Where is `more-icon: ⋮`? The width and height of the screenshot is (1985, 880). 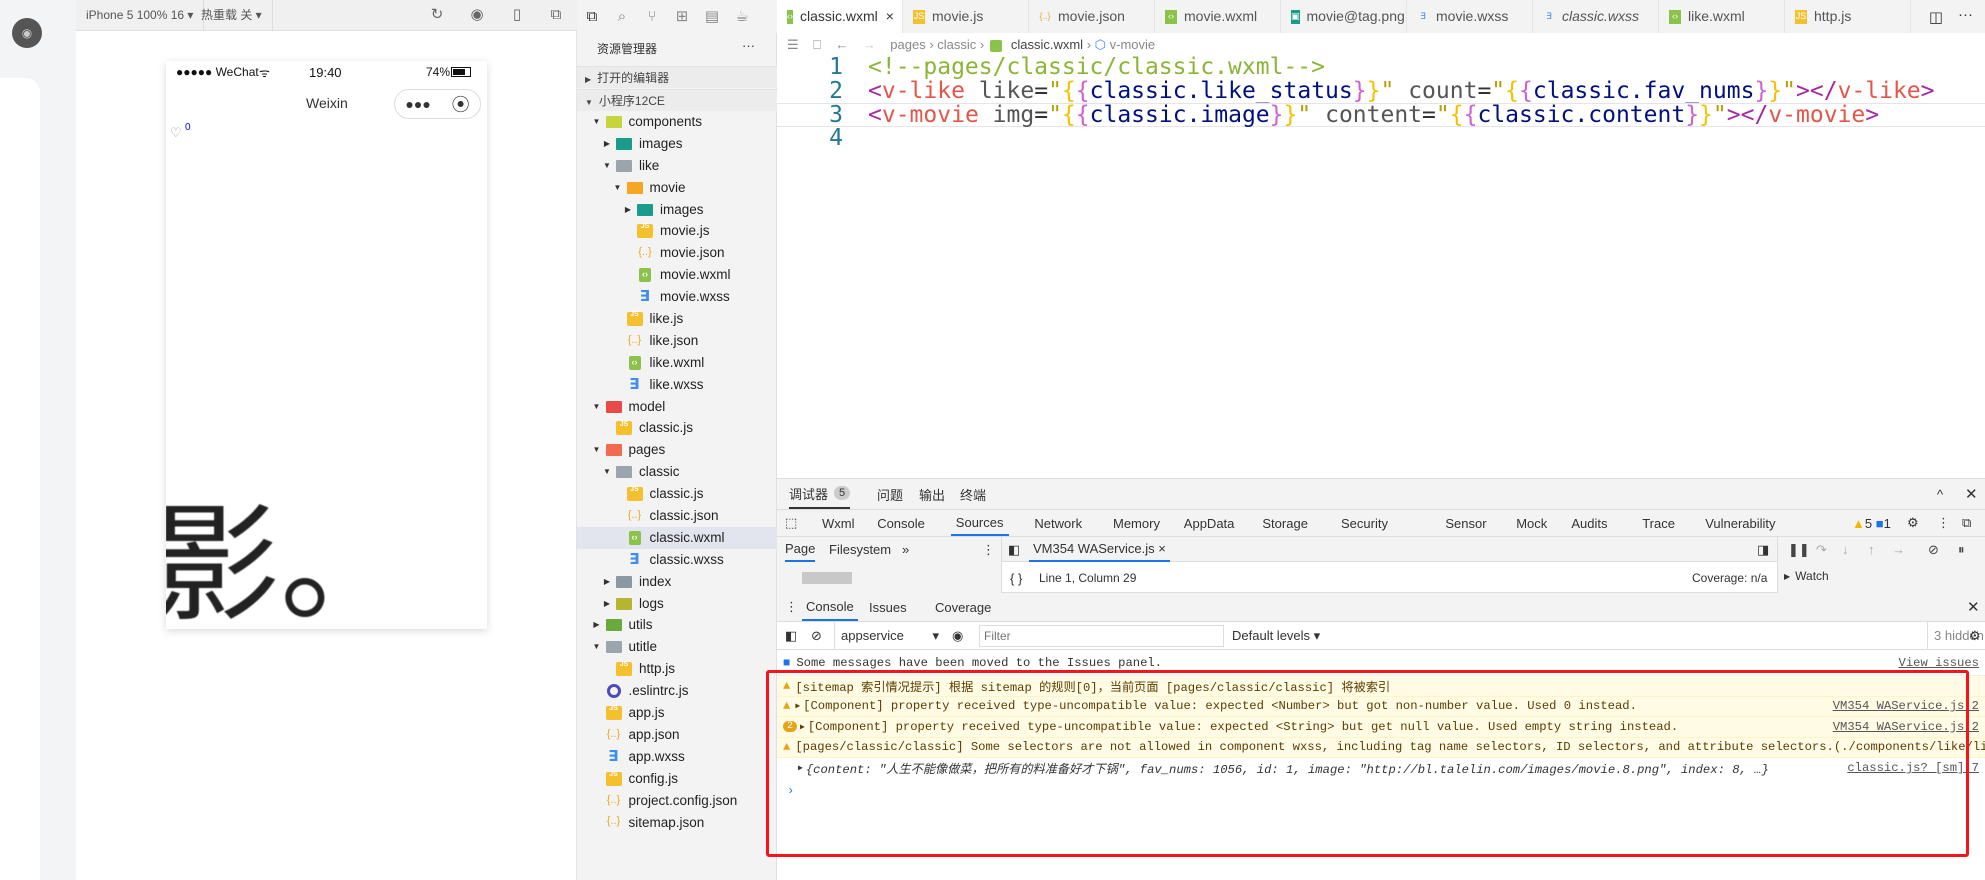 more-icon: ⋮ is located at coordinates (1943, 523).